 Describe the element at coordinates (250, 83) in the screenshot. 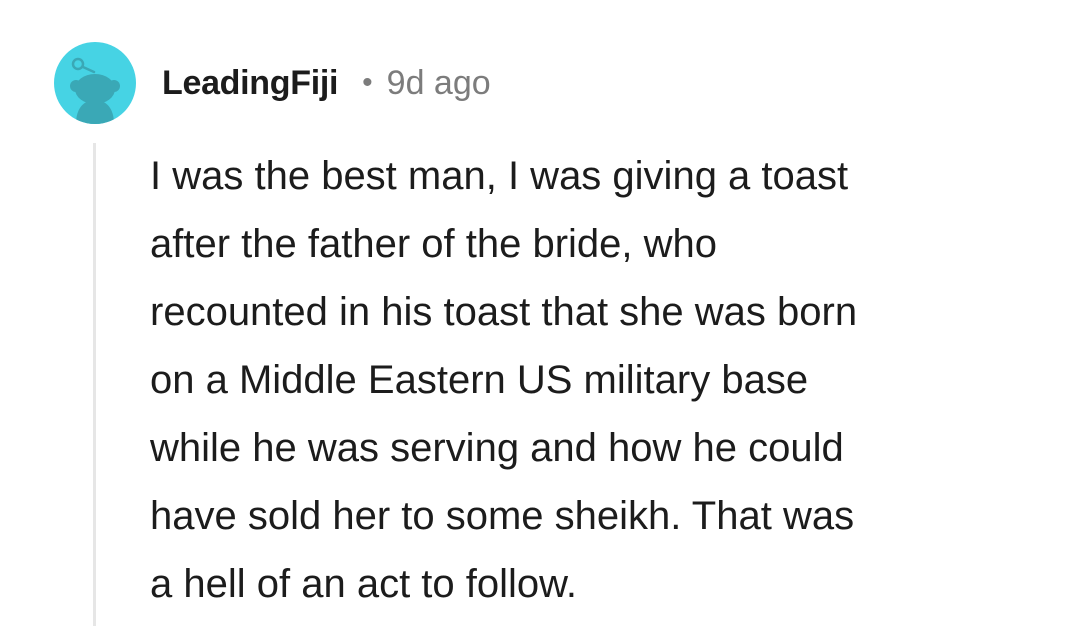

I see `username: LeadingFiji` at that location.